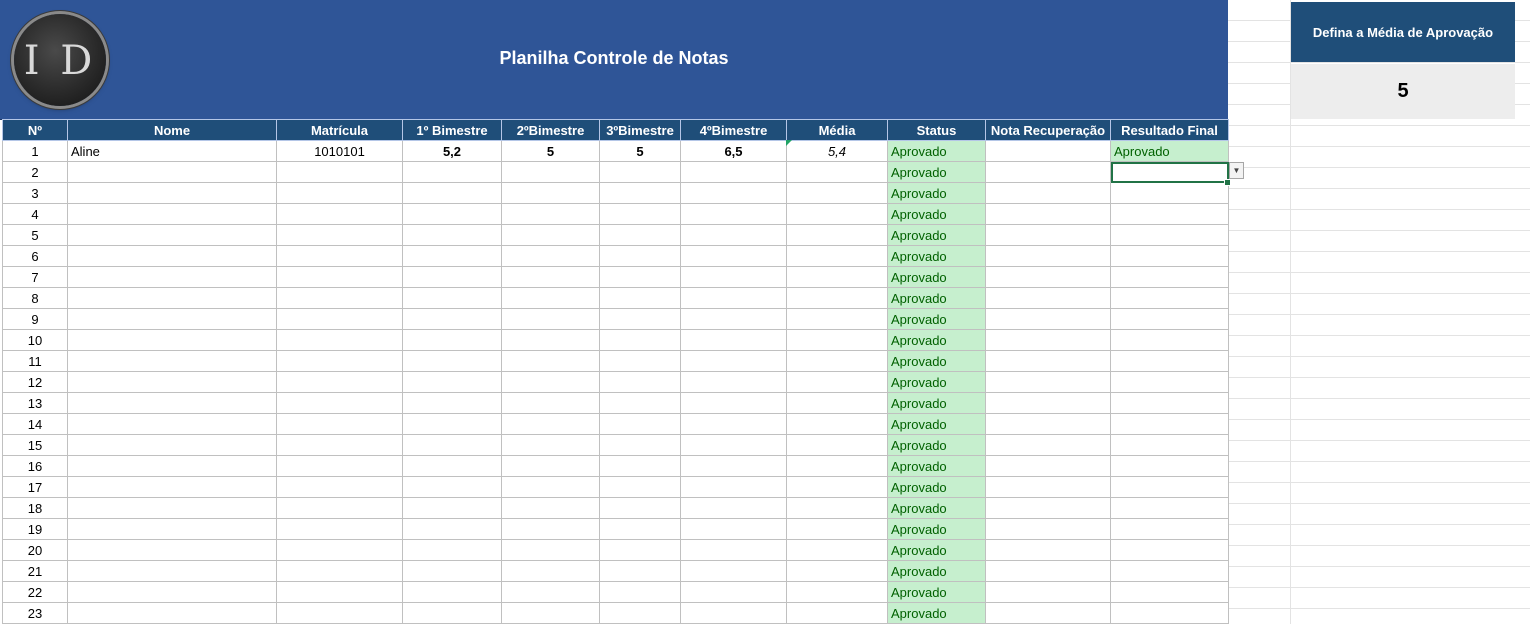  I want to click on cell-b2: 5, so click(550, 151).